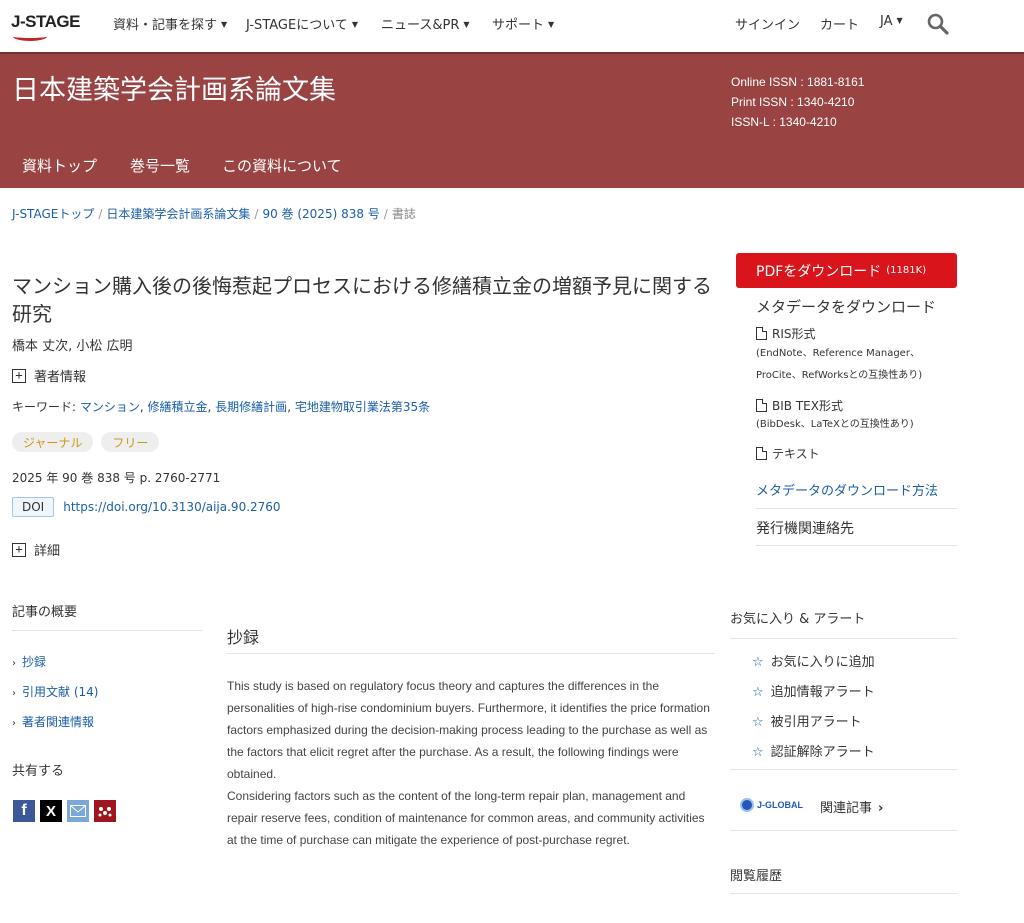 This screenshot has width=1024, height=923. What do you see at coordinates (45, 612) in the screenshot?
I see `overview-heading: 記事の概要` at bounding box center [45, 612].